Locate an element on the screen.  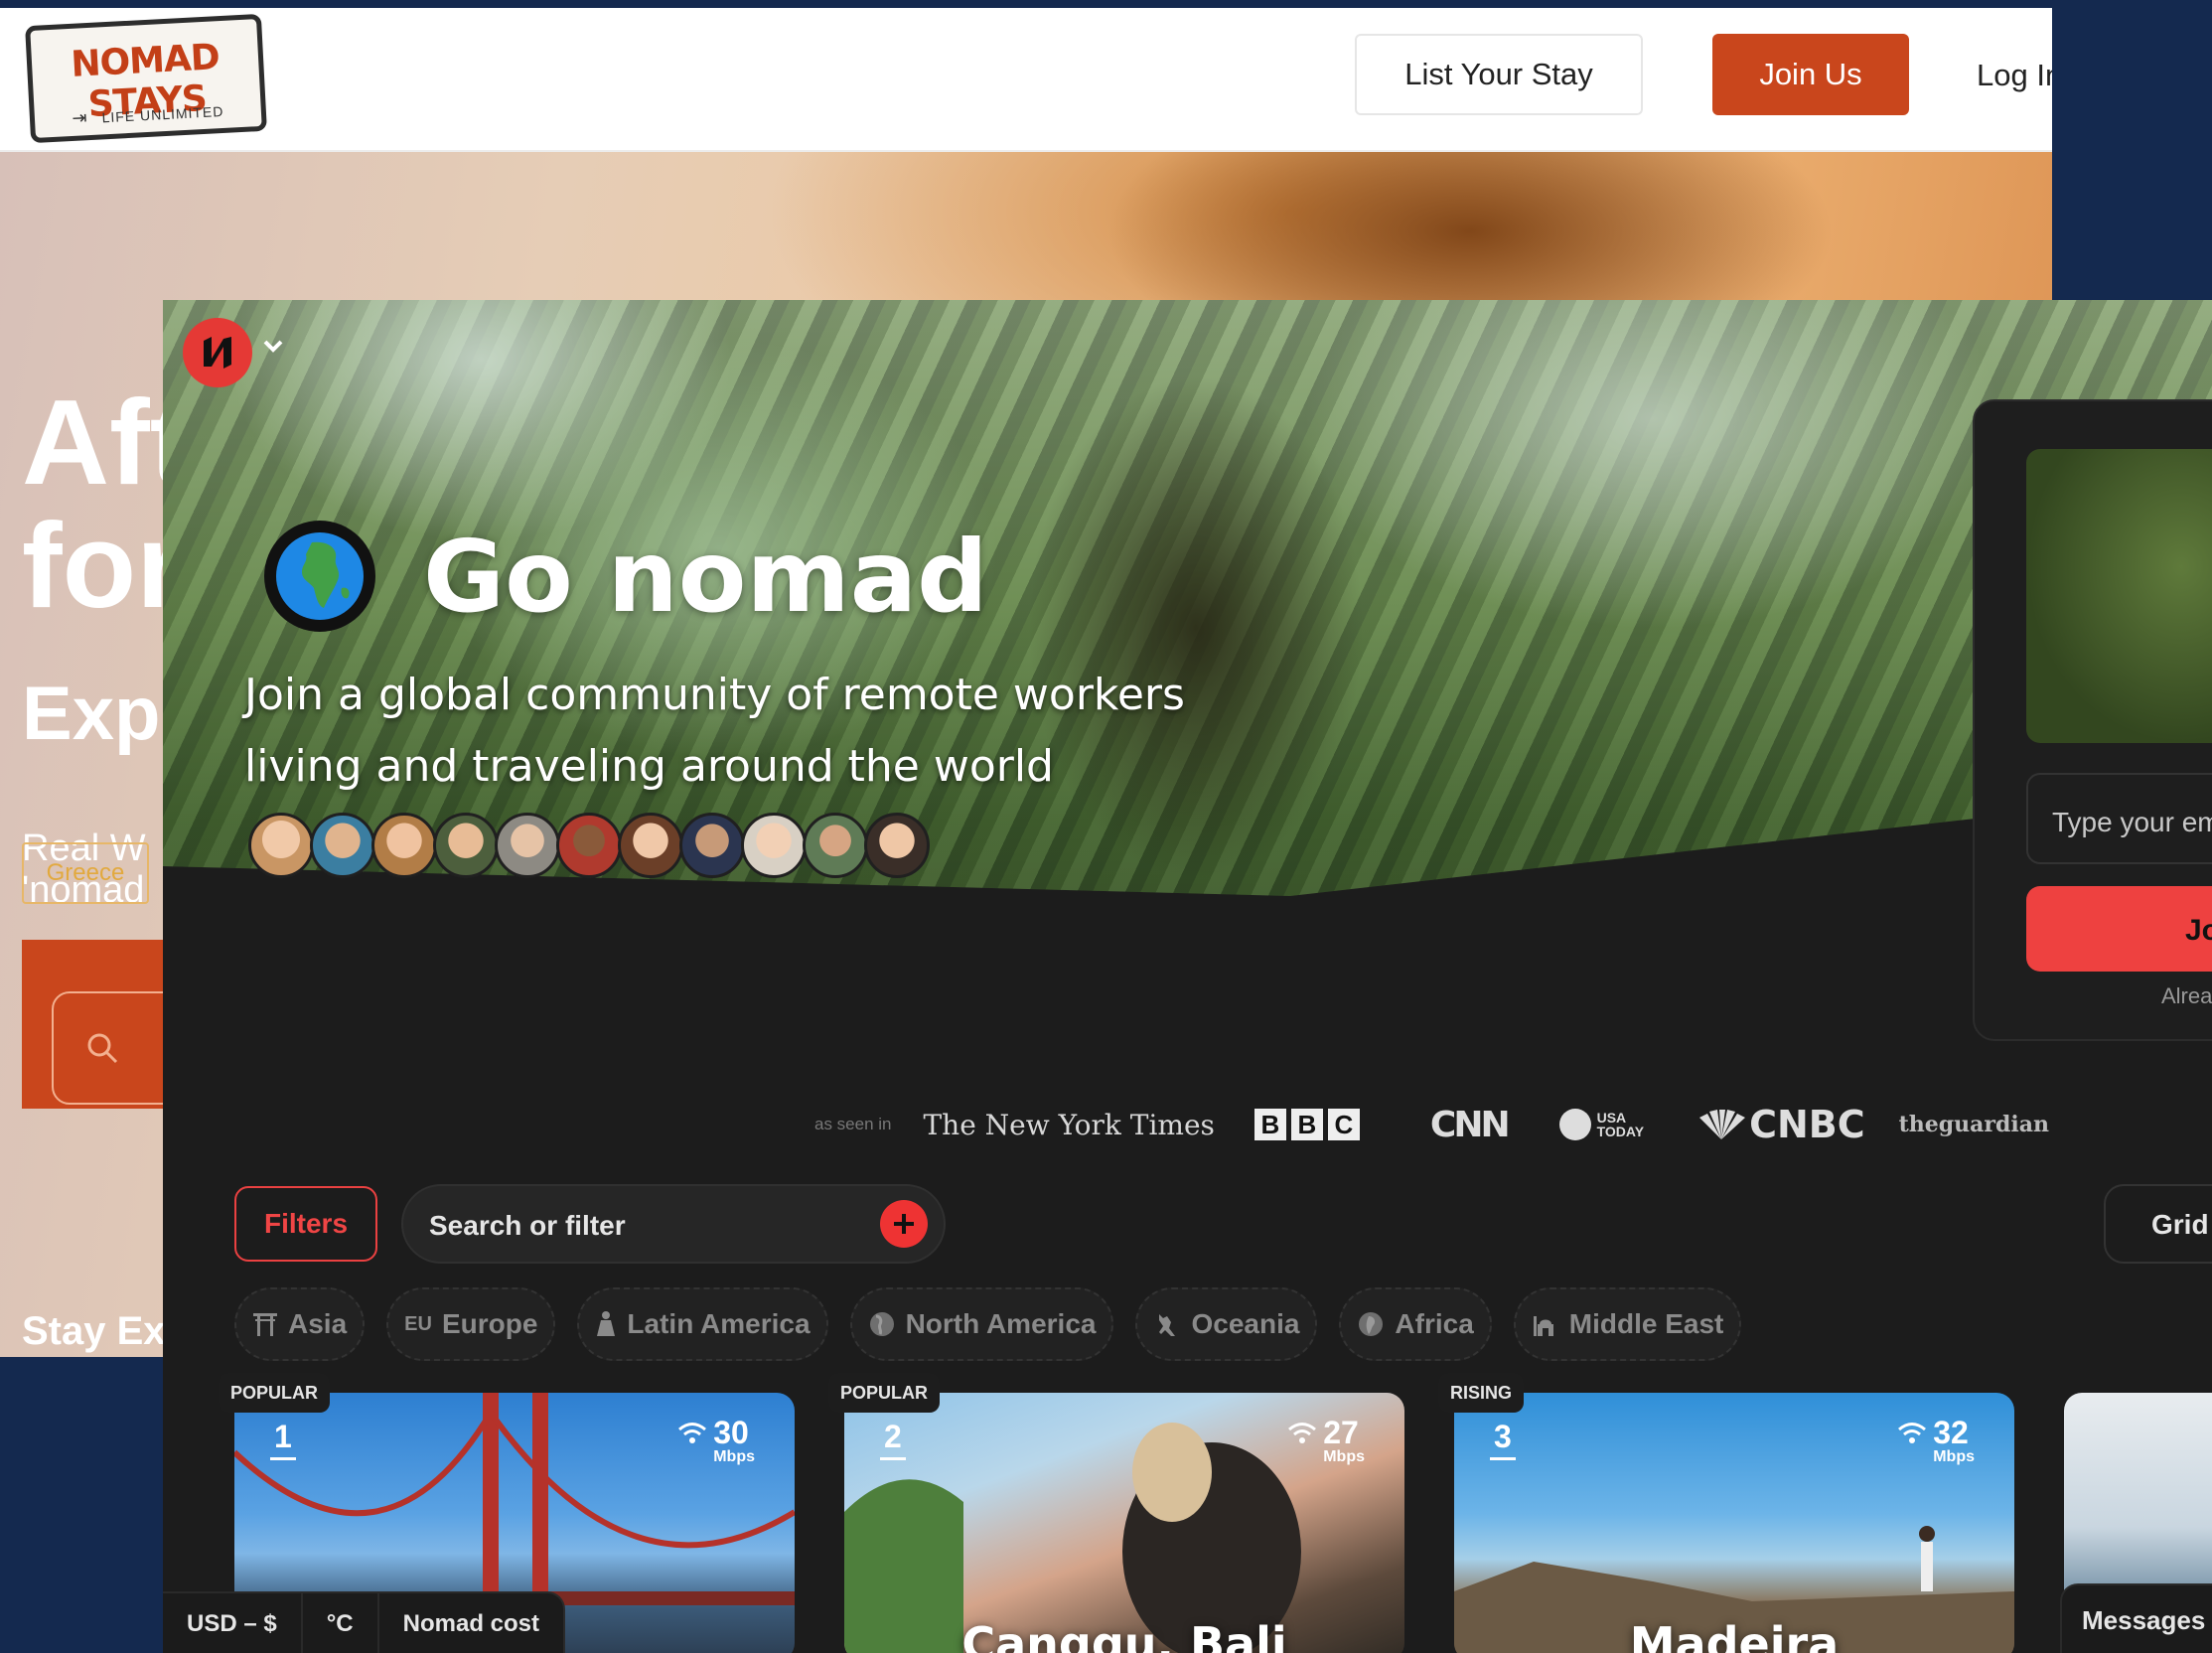
nomad-stays-logo: NOMAD STAYS ⇥ LIFE UNLIMITED is located at coordinates (146, 78).